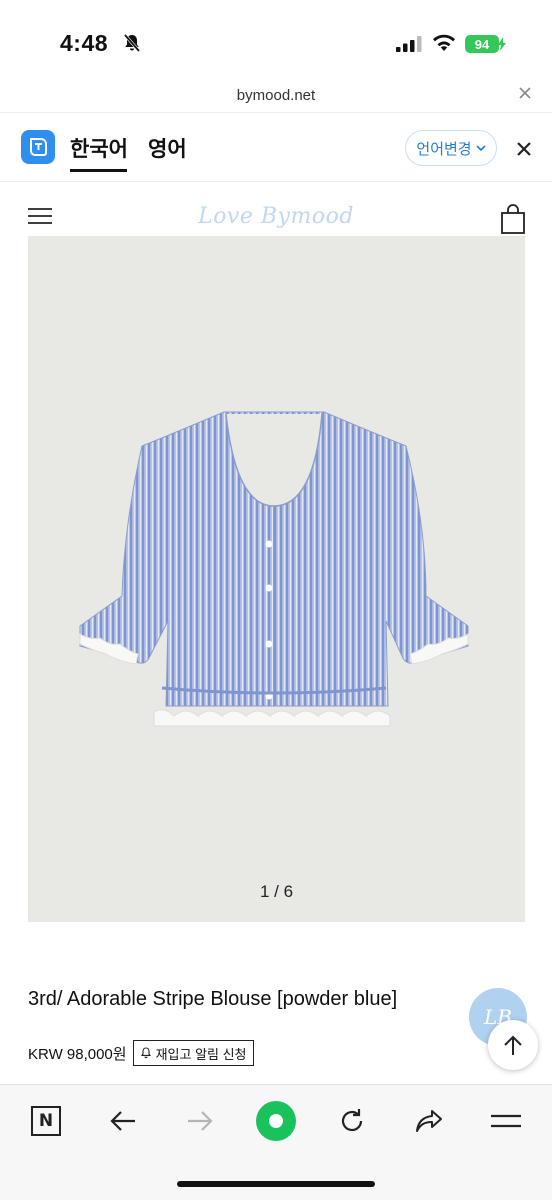 The image size is (552, 1200). What do you see at coordinates (513, 219) in the screenshot?
I see `shopping-bag-icon` at bounding box center [513, 219].